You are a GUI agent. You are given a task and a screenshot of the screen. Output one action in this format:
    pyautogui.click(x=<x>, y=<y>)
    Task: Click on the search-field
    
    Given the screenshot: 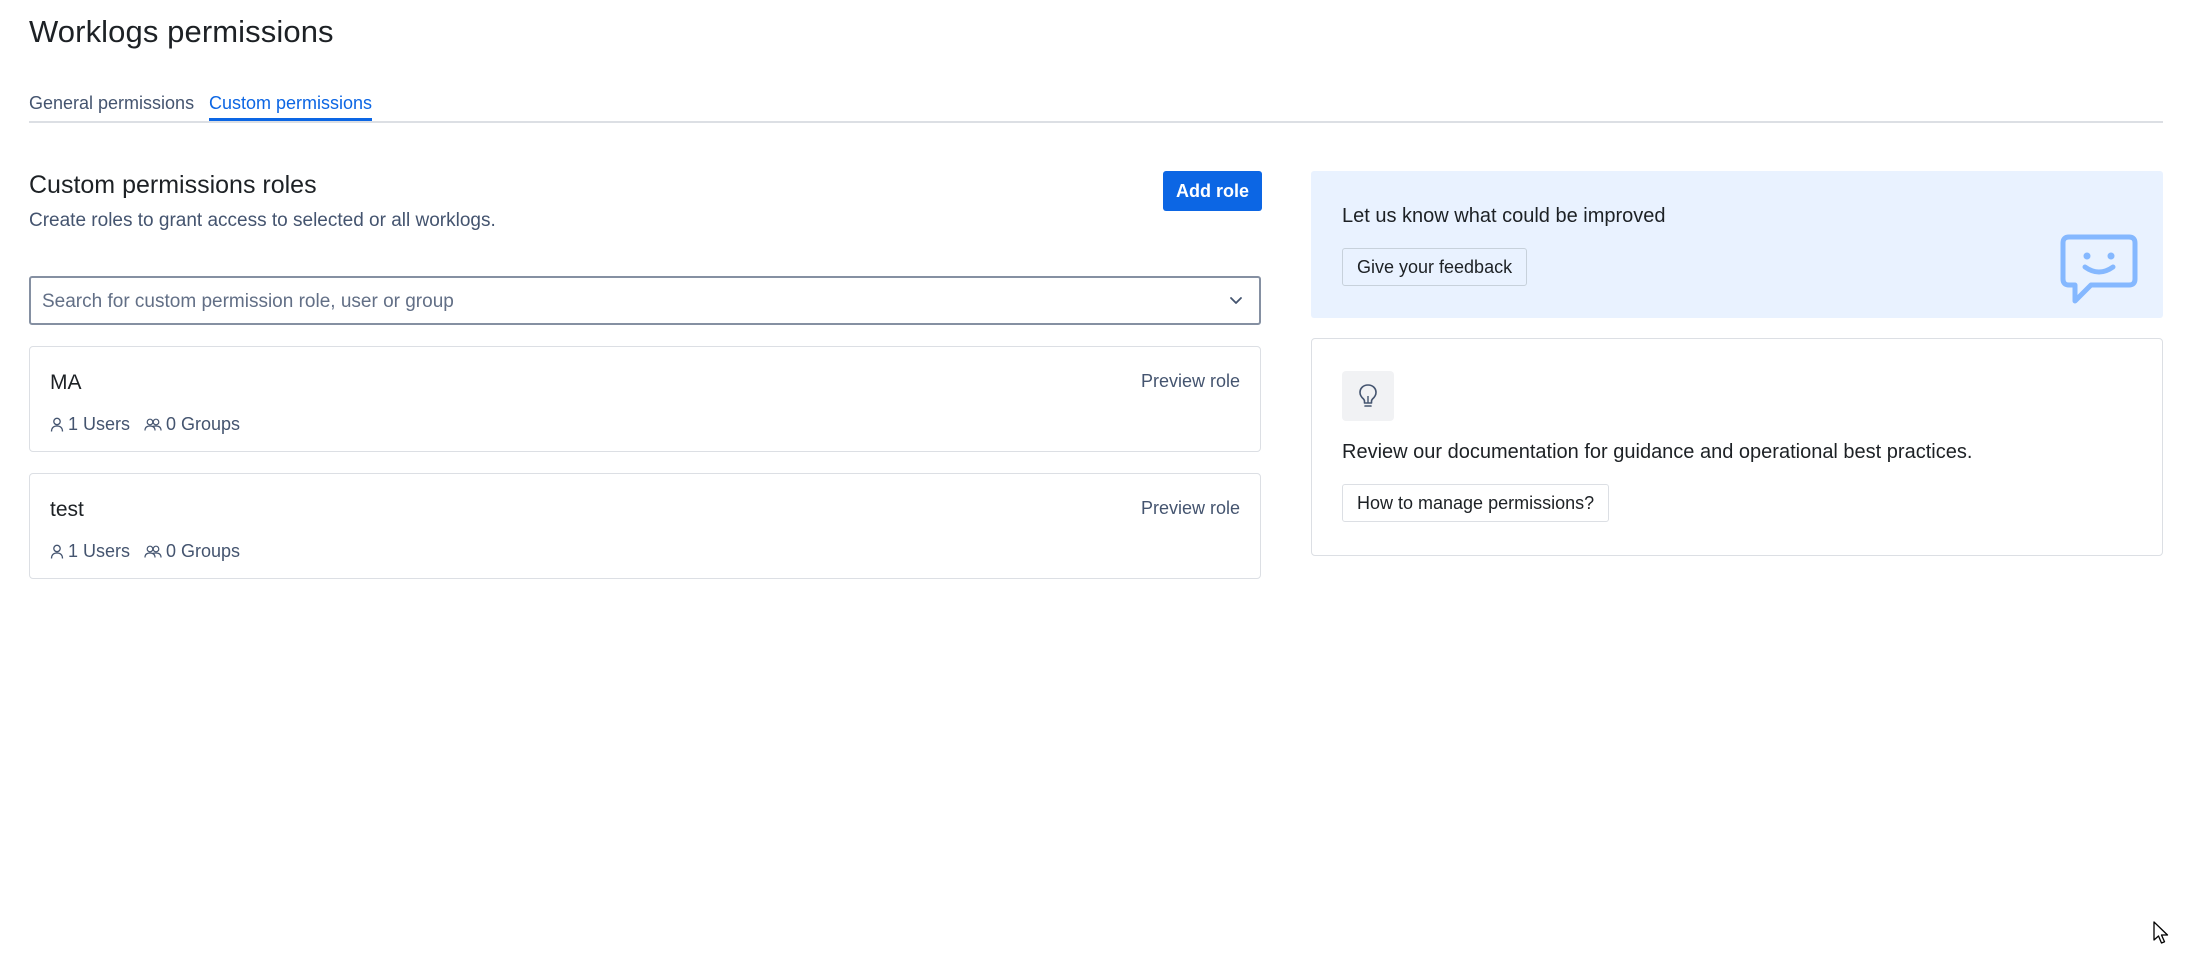 What is the action you would take?
    pyautogui.click(x=645, y=300)
    